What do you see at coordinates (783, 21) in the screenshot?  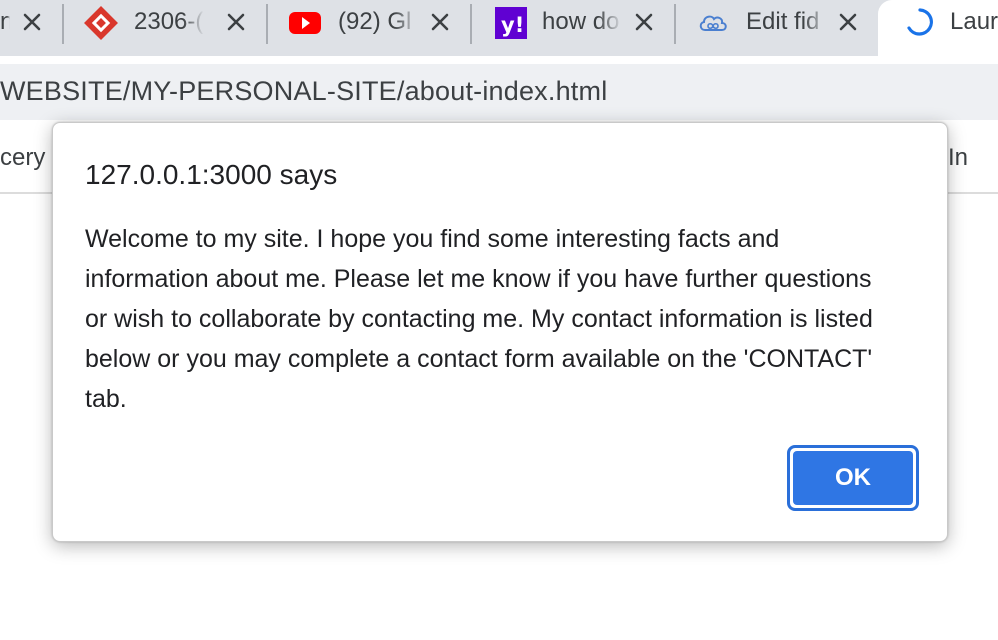 I see `tab-title: Edit fid` at bounding box center [783, 21].